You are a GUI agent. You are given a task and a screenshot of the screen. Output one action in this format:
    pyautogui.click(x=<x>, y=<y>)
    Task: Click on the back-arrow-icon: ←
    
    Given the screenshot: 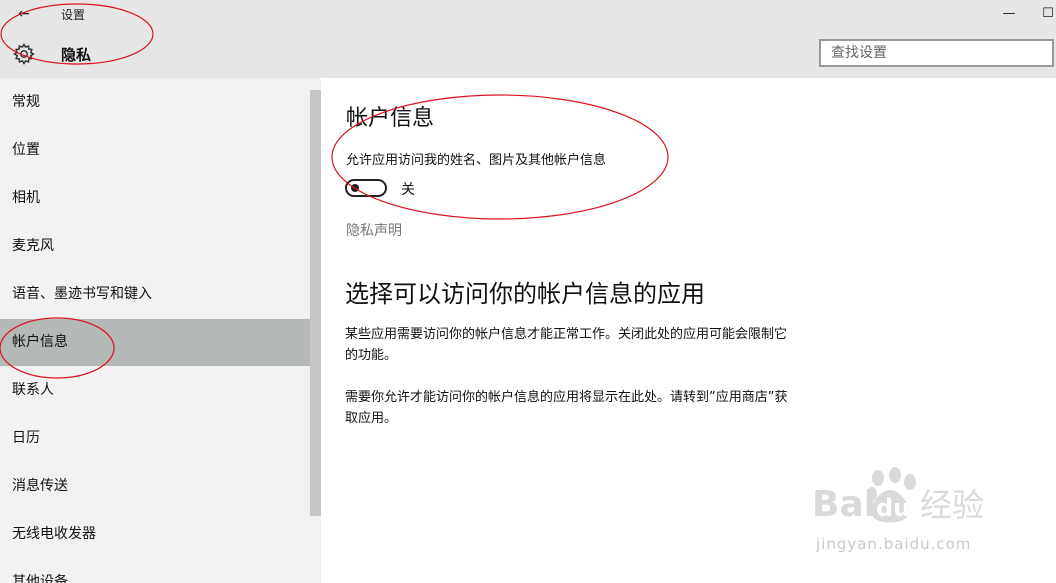 What is the action you would take?
    pyautogui.click(x=24, y=14)
    